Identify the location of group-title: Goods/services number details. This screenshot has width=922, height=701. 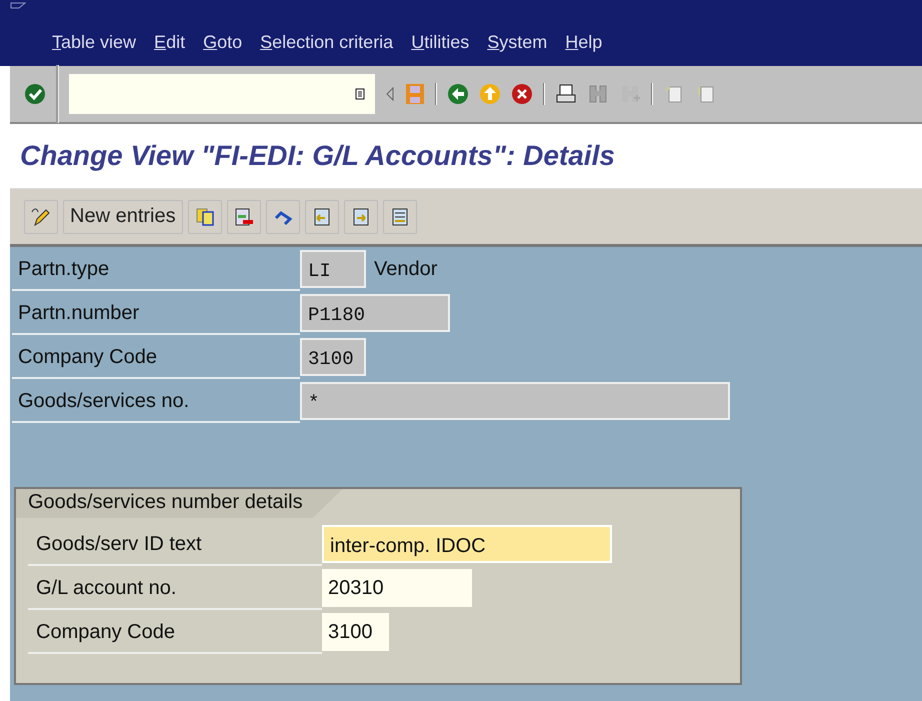
(179, 503).